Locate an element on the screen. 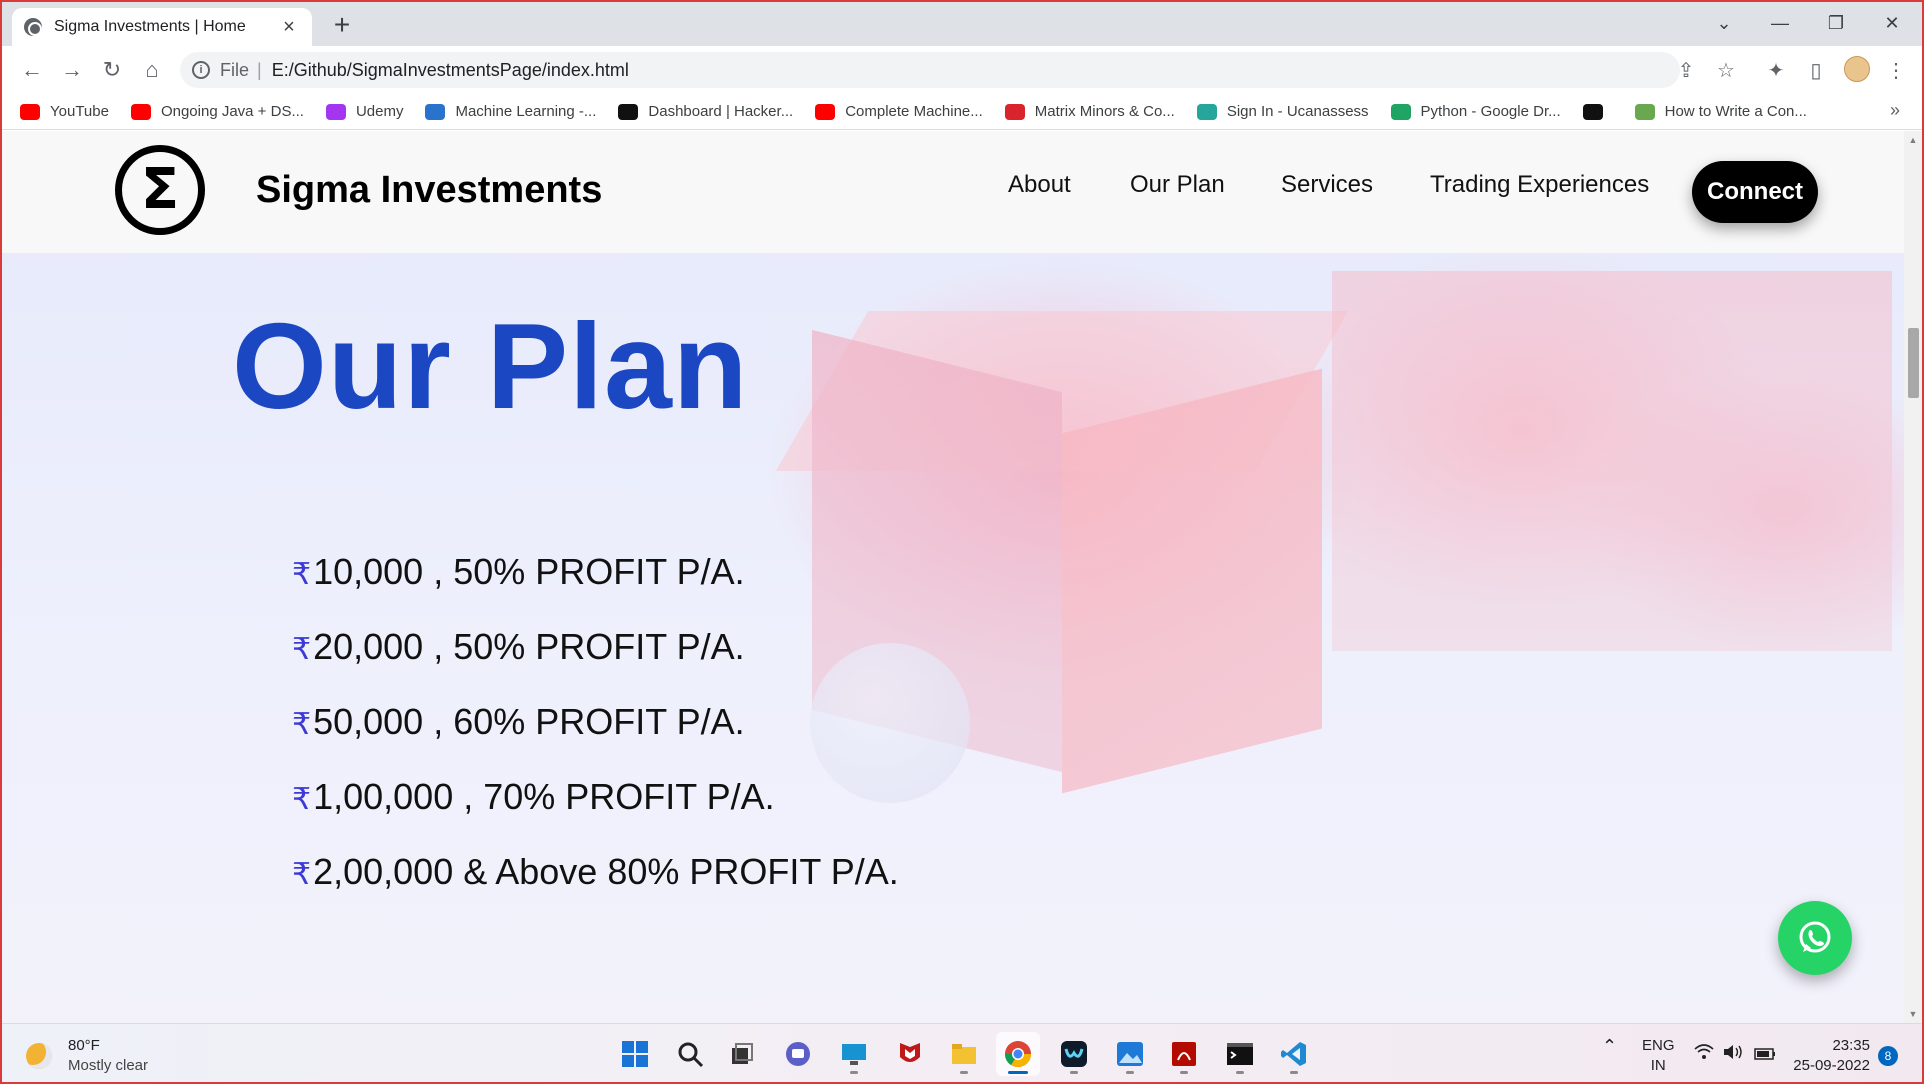 The width and height of the screenshot is (1924, 1084). vscode-icon is located at coordinates (1294, 1054).